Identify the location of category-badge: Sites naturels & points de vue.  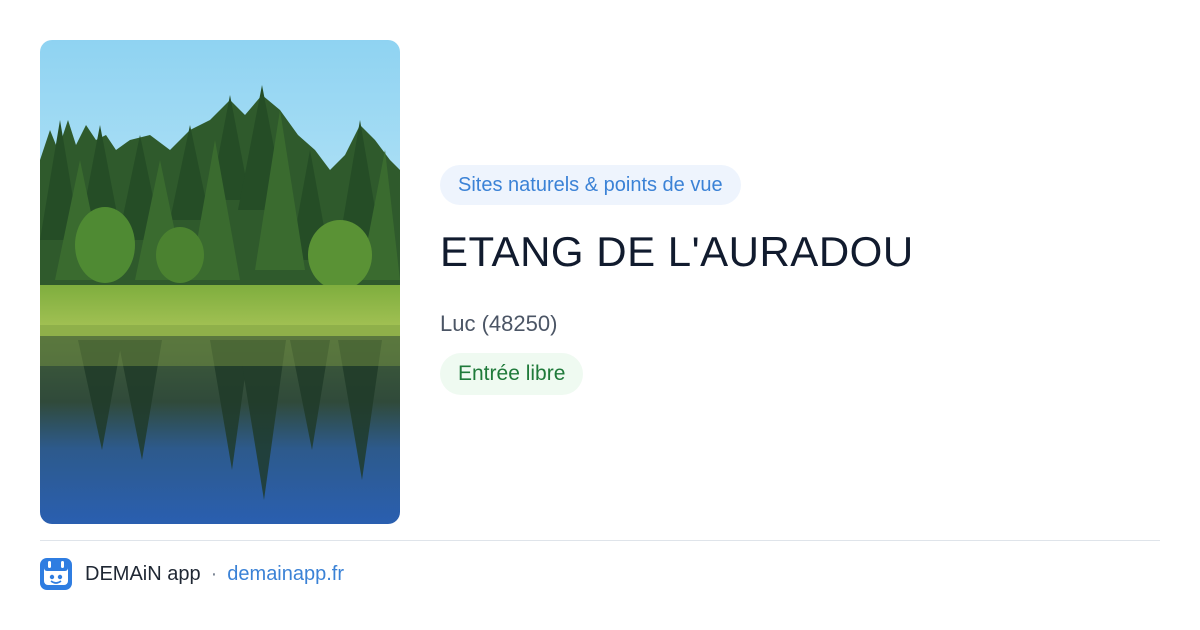
(590, 185).